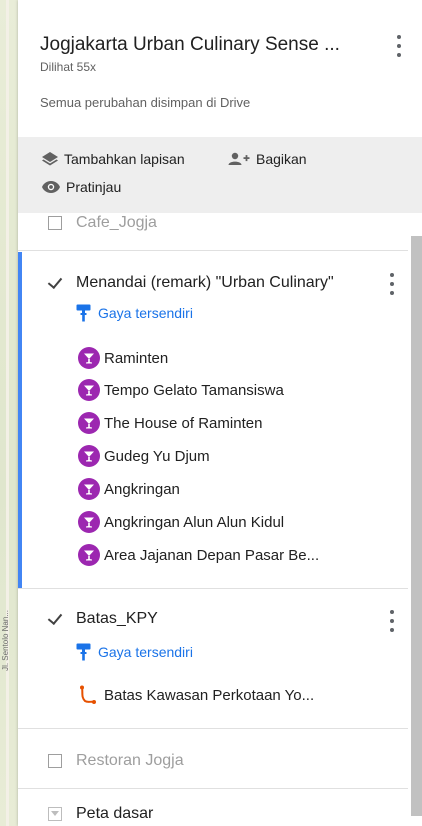  What do you see at coordinates (183, 423) in the screenshot?
I see `item-label: The House of Raminten` at bounding box center [183, 423].